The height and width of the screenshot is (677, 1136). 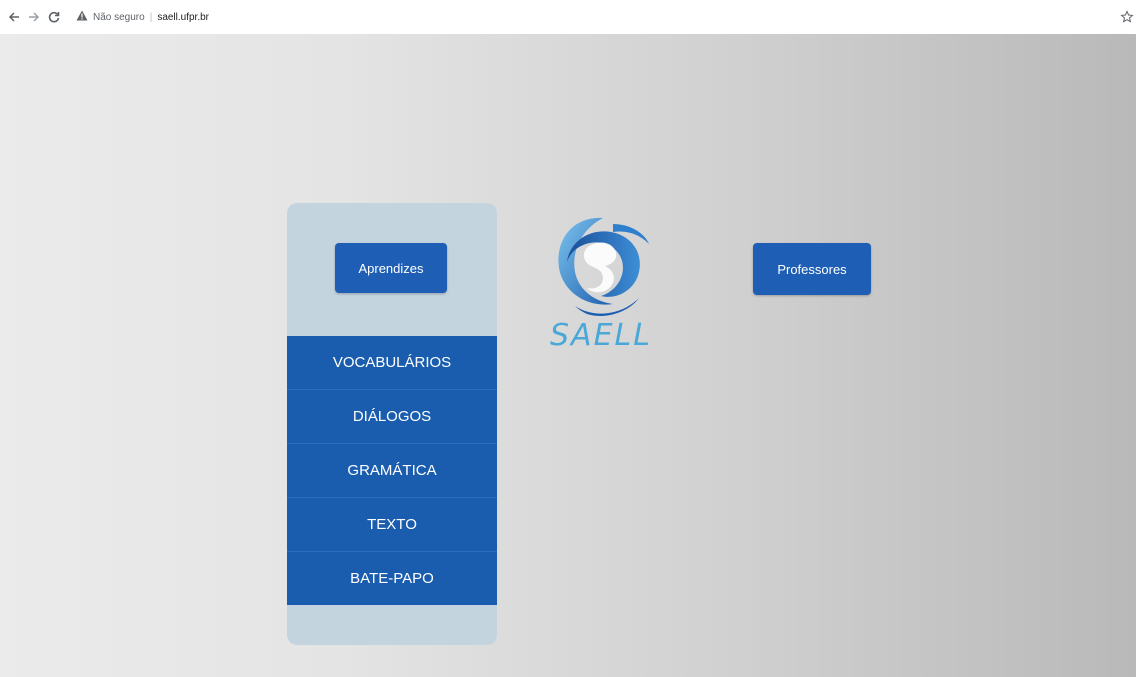 I want to click on browser-toolbar: Não seguro | saell.ufpr.br, so click(x=568, y=17).